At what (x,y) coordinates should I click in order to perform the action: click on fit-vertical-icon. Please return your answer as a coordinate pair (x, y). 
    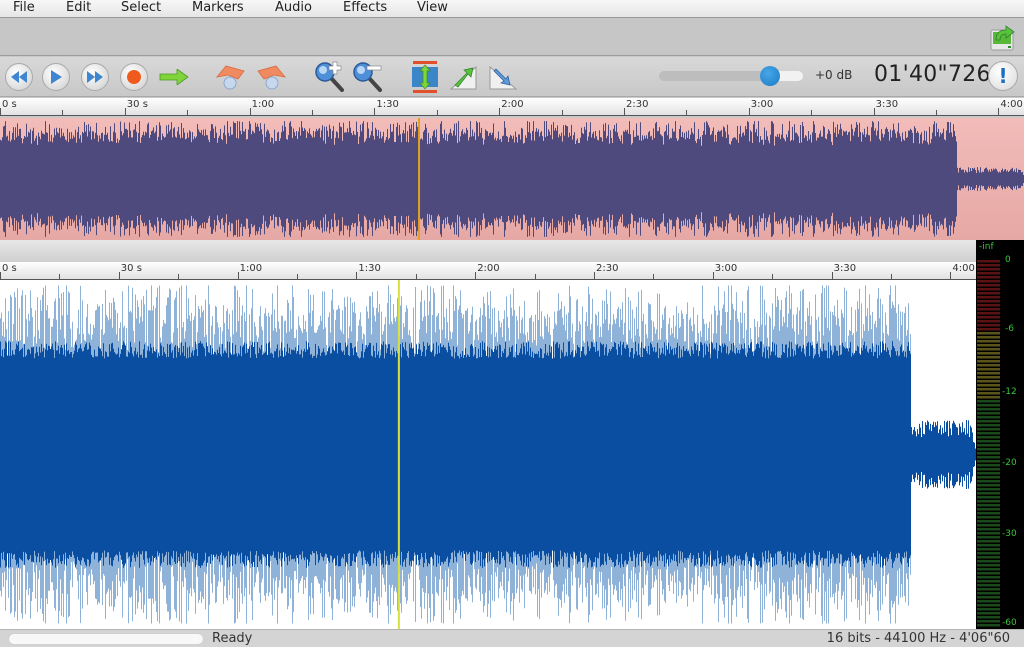
    Looking at the image, I should click on (425, 77).